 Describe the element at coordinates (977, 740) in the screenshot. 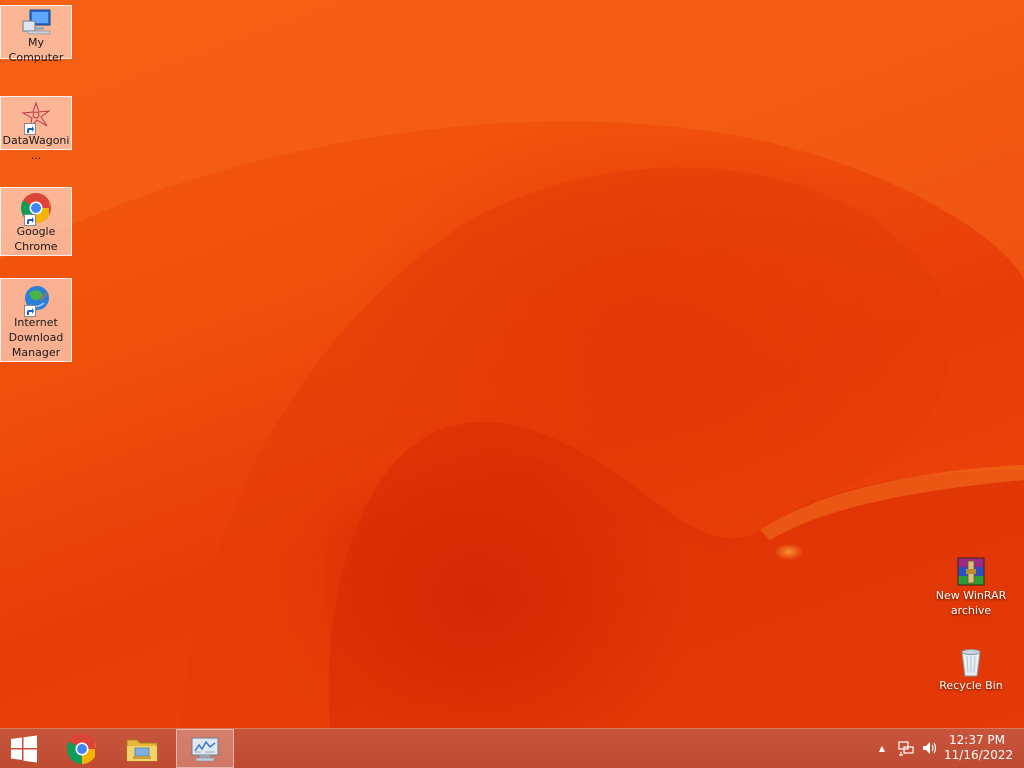

I see `clock-time: 12:37 PM` at that location.